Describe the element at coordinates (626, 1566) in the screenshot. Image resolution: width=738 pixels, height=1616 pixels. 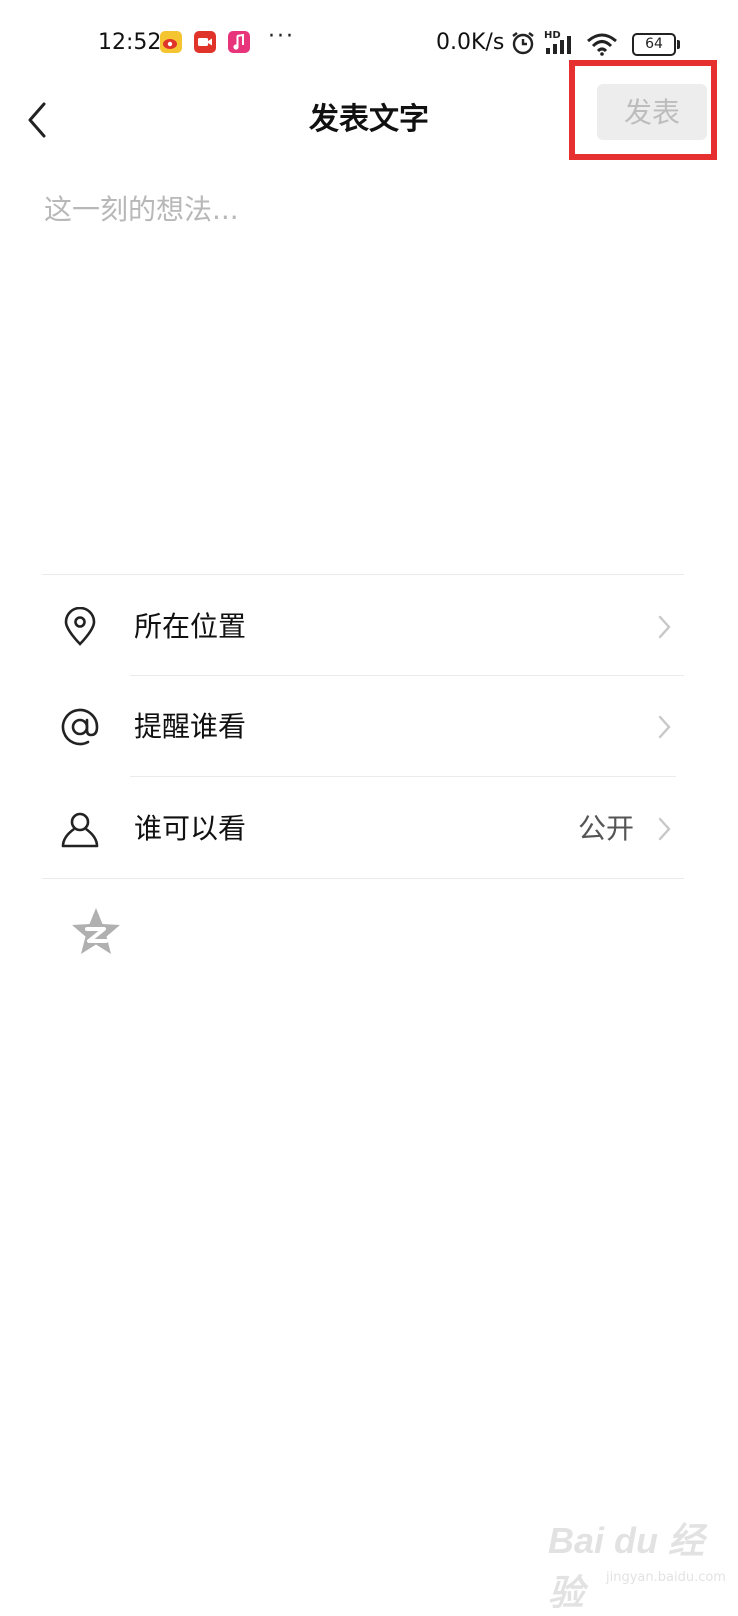
I see `watermark-text: Bai du 经验` at that location.